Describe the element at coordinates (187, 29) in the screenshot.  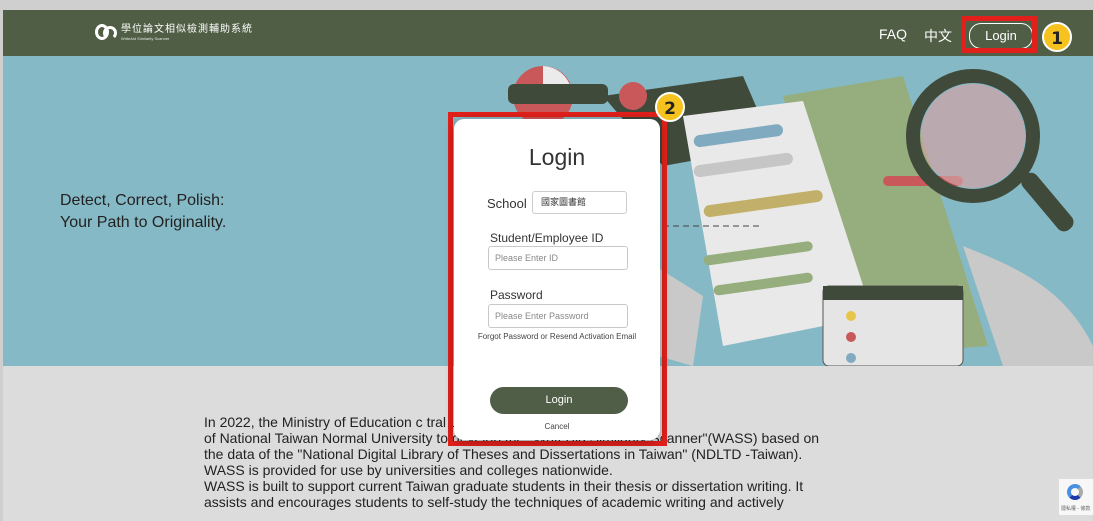
I see `logo-title: 學位論文相似檢測輔助系統` at that location.